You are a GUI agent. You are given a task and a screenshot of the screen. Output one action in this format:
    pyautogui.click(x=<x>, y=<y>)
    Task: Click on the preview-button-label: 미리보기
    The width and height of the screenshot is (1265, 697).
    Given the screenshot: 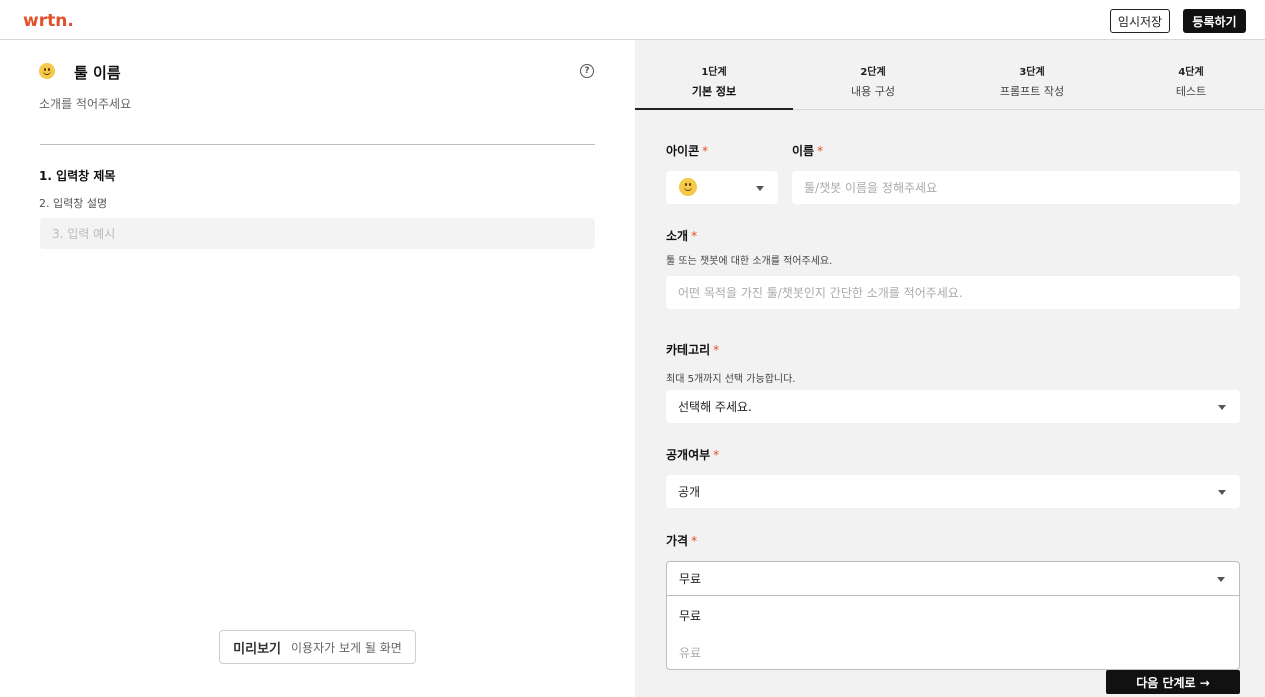 What is the action you would take?
    pyautogui.click(x=257, y=649)
    